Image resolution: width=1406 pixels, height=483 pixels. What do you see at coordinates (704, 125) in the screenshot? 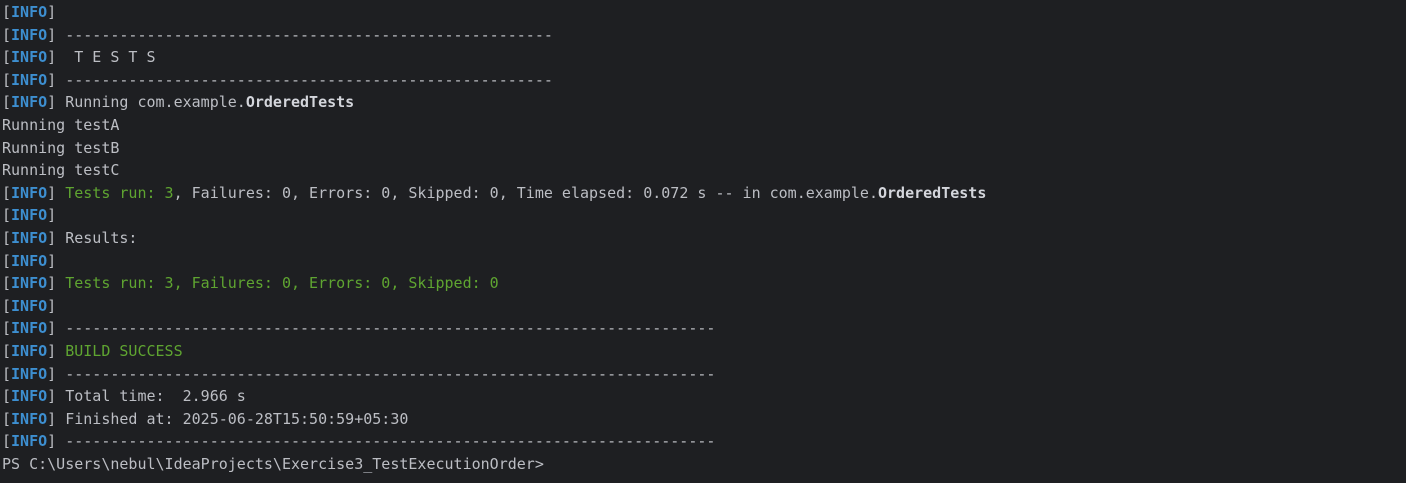
I see `log-line-plain: Running testA` at bounding box center [704, 125].